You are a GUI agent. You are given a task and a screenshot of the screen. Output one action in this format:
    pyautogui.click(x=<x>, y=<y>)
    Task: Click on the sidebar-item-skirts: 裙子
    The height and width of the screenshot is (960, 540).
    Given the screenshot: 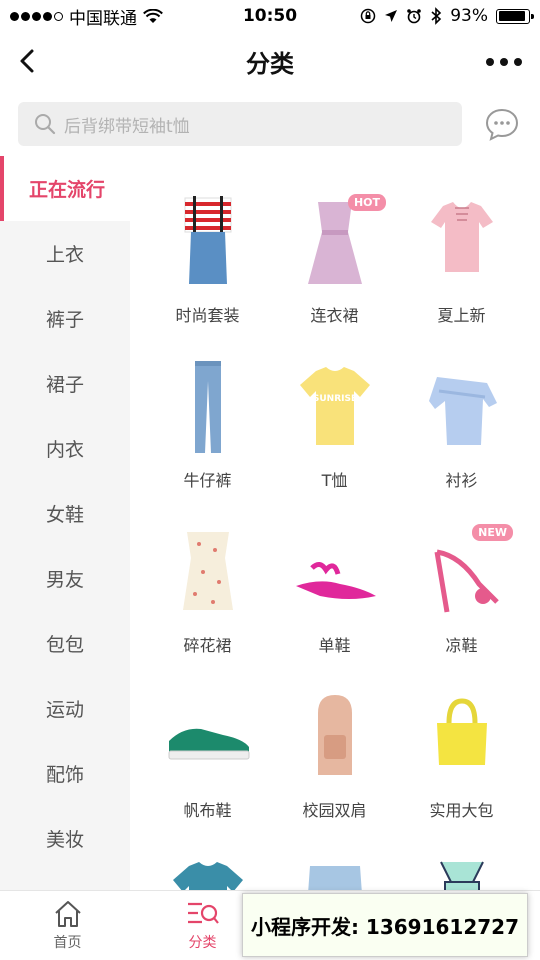 What is the action you would take?
    pyautogui.click(x=65, y=383)
    